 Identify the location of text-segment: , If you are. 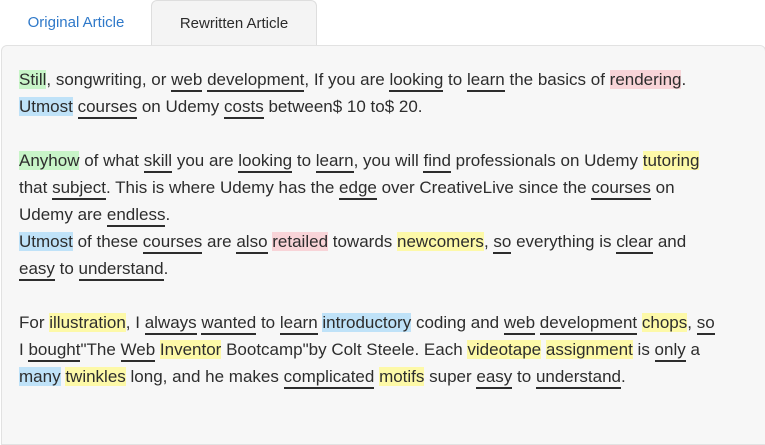
(347, 79).